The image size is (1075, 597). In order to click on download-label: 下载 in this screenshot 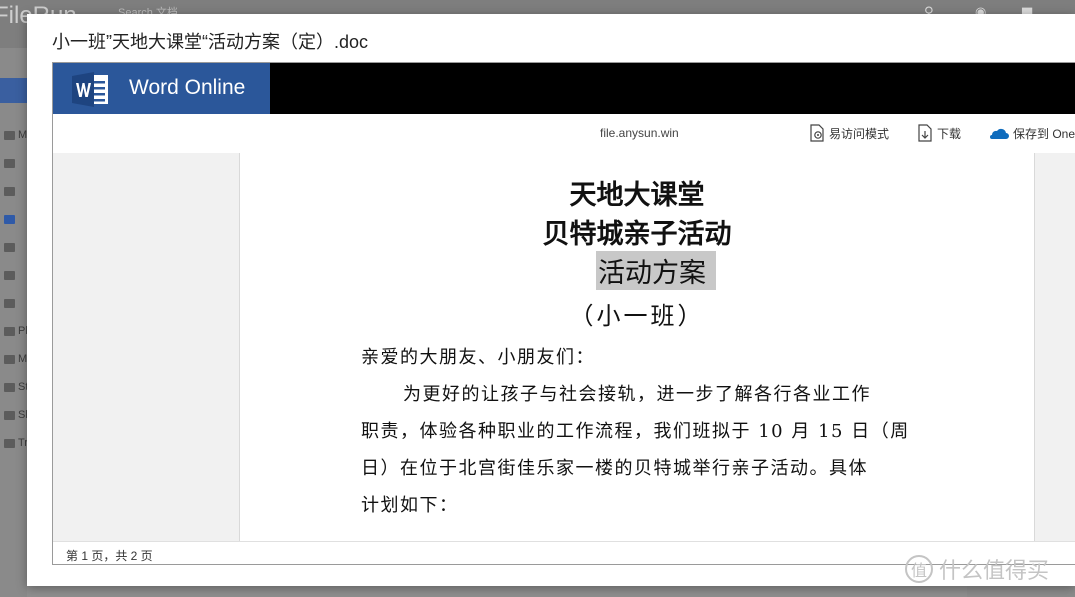, I will do `click(949, 133)`.